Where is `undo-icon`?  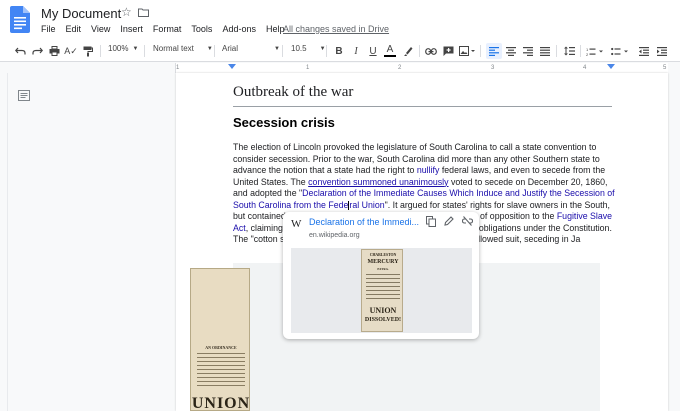
undo-icon is located at coordinates (20, 51).